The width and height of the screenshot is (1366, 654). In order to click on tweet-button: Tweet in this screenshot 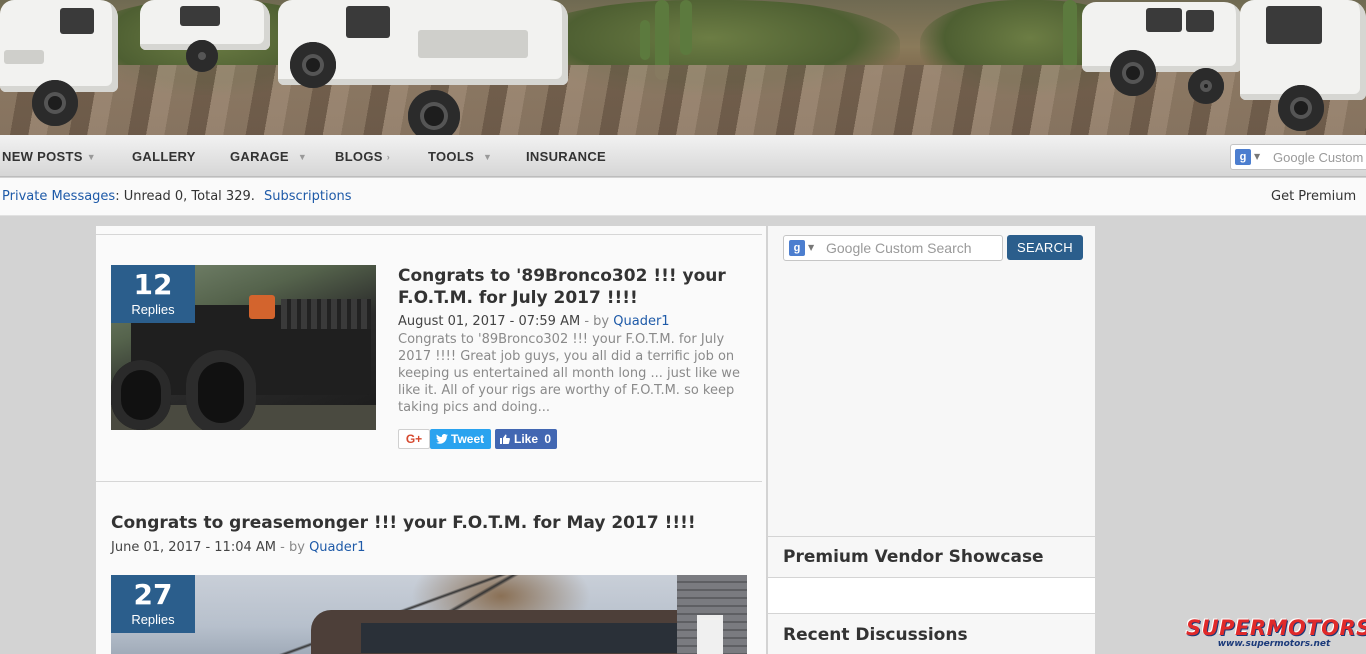, I will do `click(460, 439)`.